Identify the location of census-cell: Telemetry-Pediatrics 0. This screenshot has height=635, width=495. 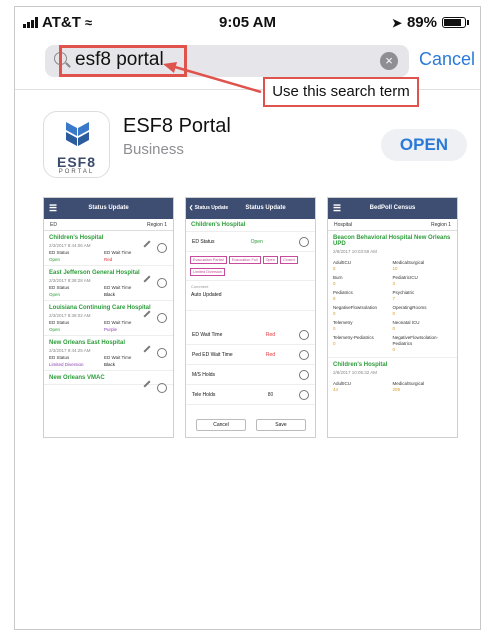
(363, 344).